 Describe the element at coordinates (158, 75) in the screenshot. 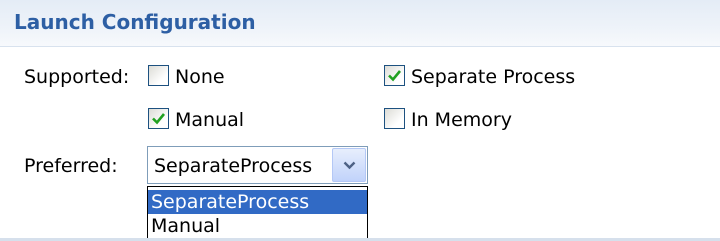

I see `none-checkbox` at that location.